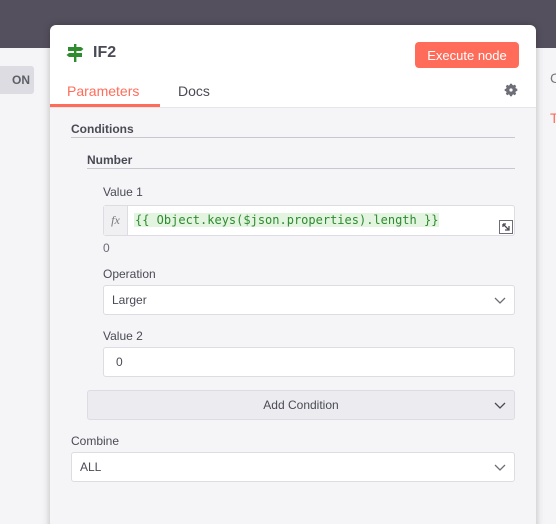 Image resolution: width=556 pixels, height=524 pixels. What do you see at coordinates (467, 55) in the screenshot?
I see `execute-node-button: Execute node` at bounding box center [467, 55].